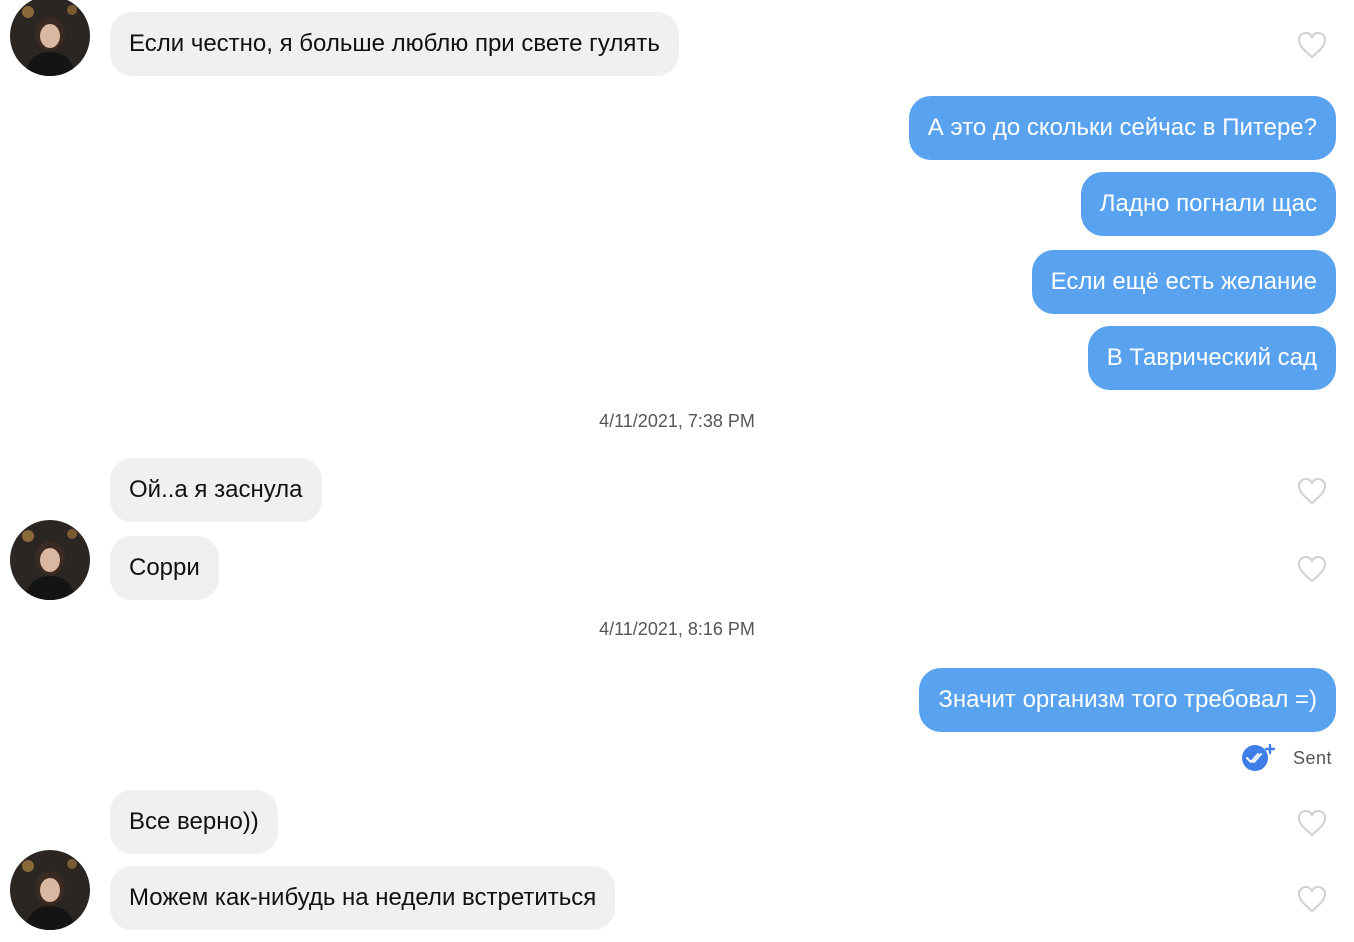 This screenshot has height=942, width=1354. What do you see at coordinates (1211, 358) in the screenshot?
I see `message-bubble: В Таврический сад` at bounding box center [1211, 358].